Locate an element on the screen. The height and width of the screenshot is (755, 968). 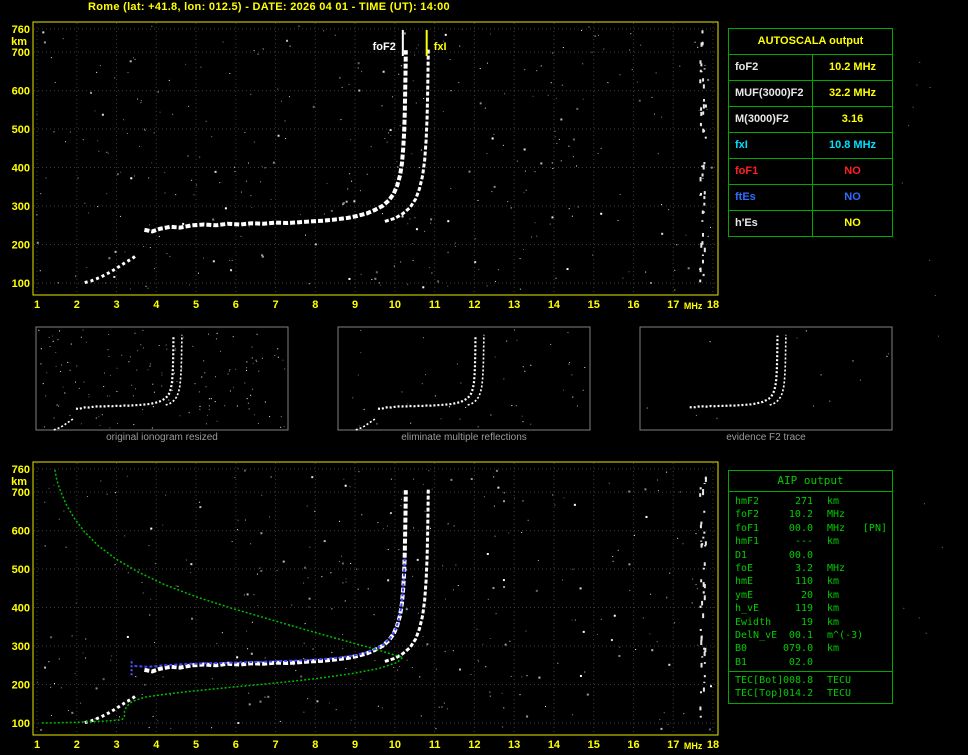
y-axis-tick-label: 200 is located at coordinates (21, 246).